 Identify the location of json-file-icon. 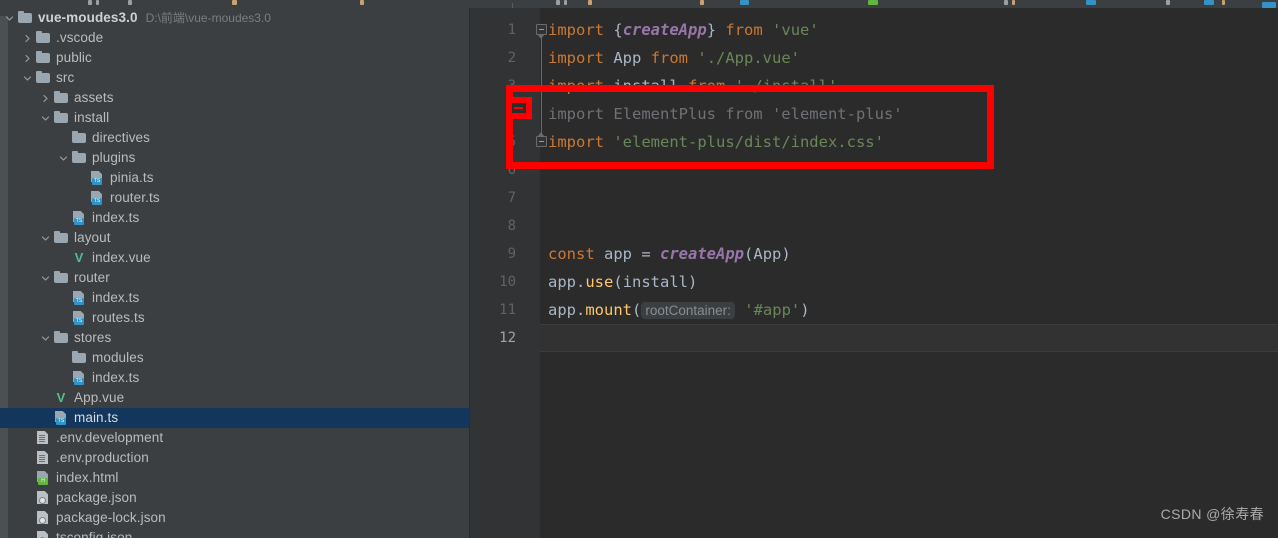
(43, 498).